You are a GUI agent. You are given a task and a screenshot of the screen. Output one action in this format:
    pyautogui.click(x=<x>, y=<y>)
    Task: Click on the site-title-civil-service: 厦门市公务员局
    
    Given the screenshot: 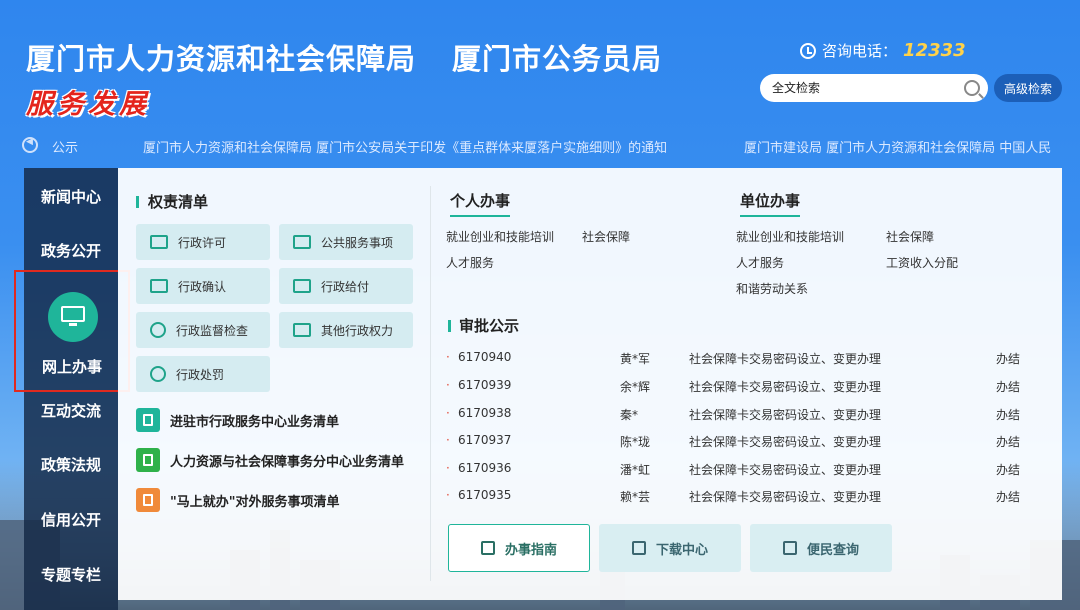 What is the action you would take?
    pyautogui.click(x=557, y=59)
    